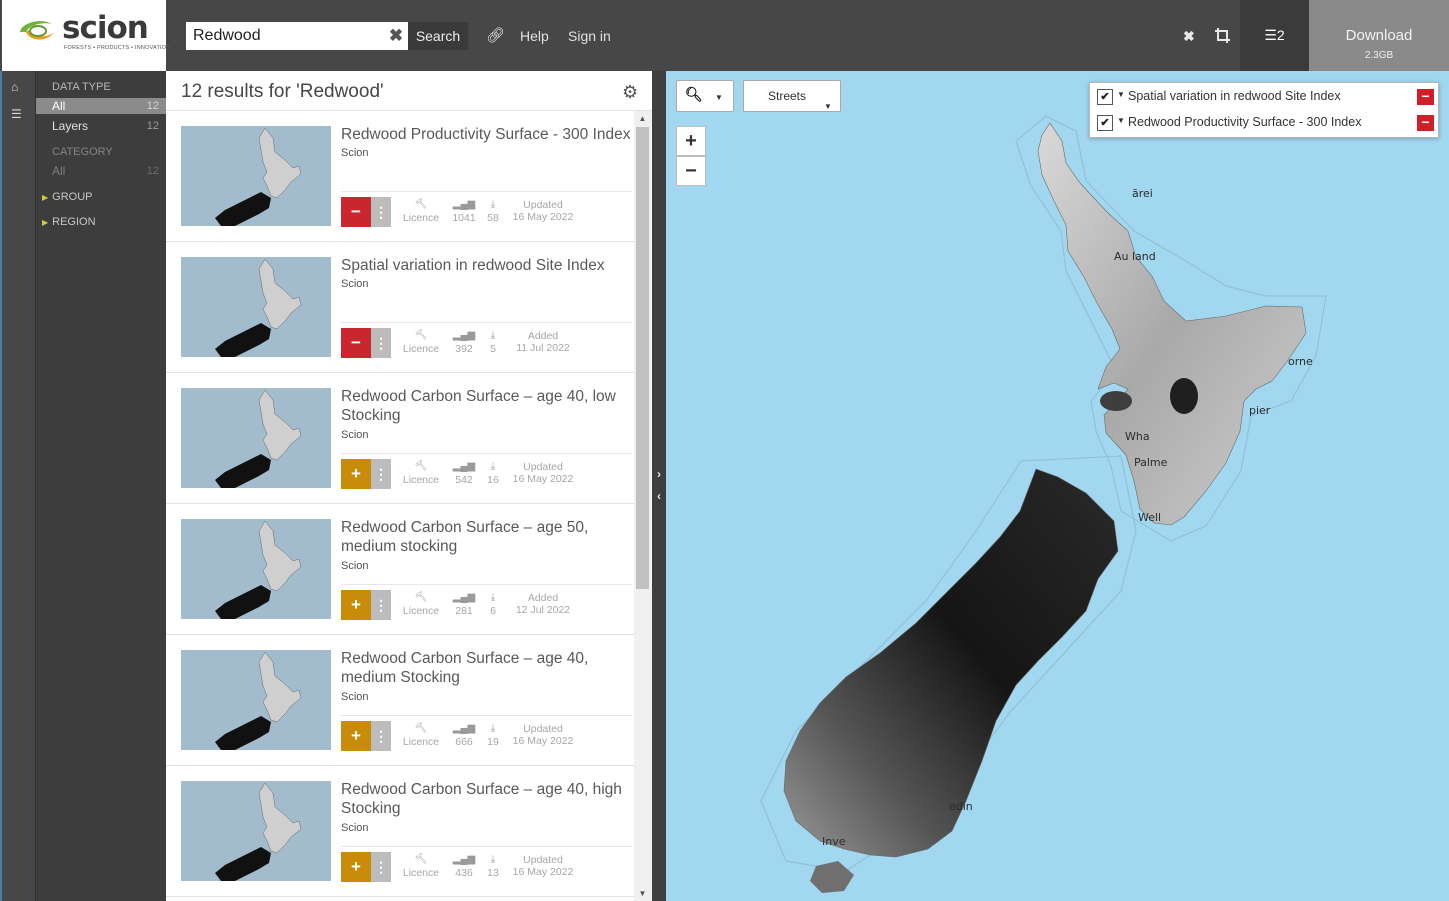 The height and width of the screenshot is (901, 1449). Describe the element at coordinates (152, 171) in the screenshot. I see `filter-count: 12` at that location.